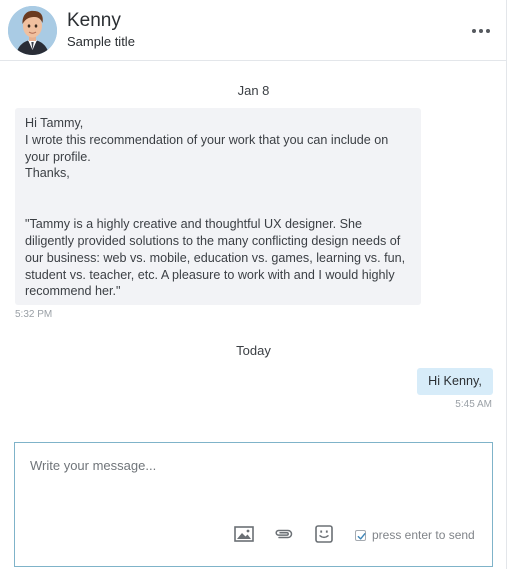  What do you see at coordinates (54, 123) in the screenshot?
I see `message-line: Hi Tammy,` at bounding box center [54, 123].